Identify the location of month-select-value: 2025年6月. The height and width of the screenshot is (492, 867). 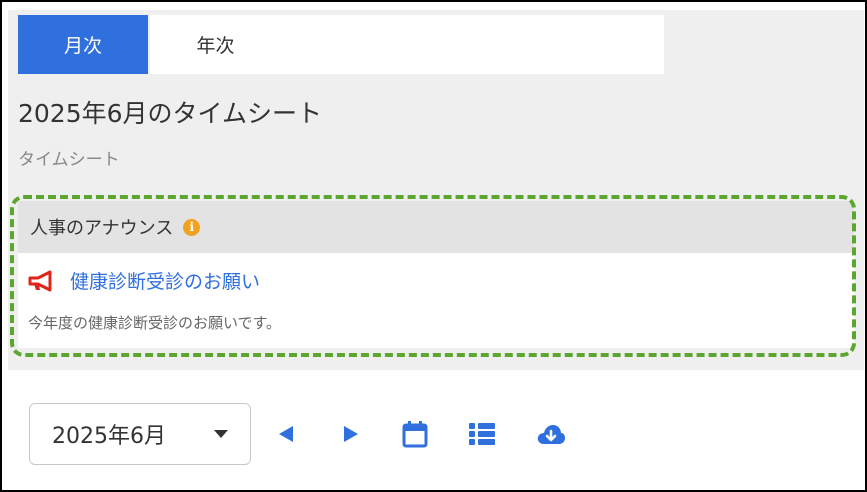
(109, 436).